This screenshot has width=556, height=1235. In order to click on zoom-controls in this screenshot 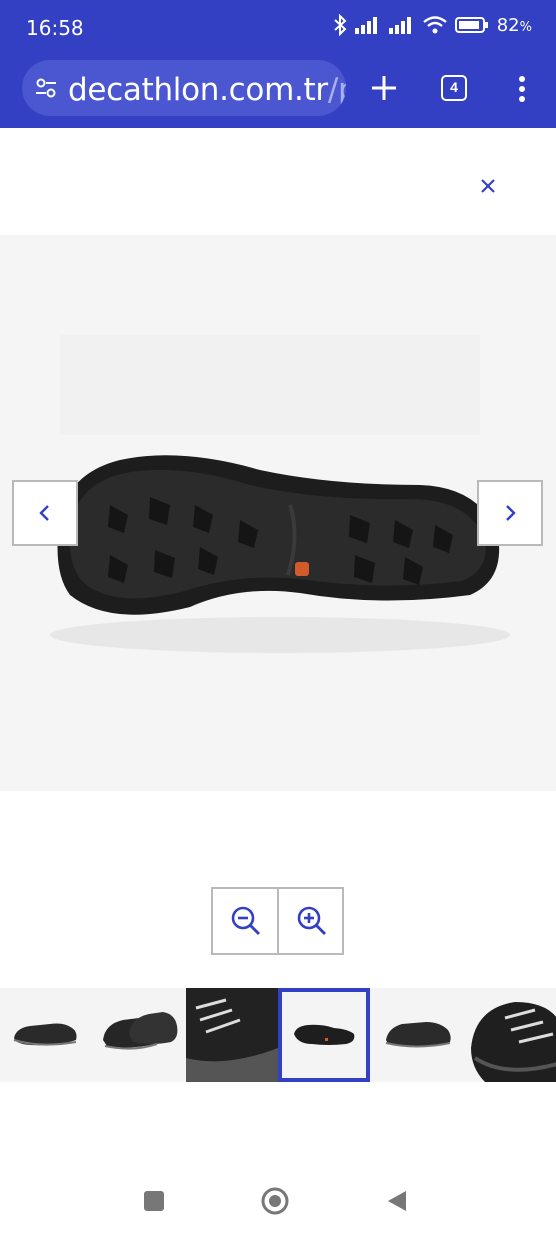, I will do `click(277, 921)`.